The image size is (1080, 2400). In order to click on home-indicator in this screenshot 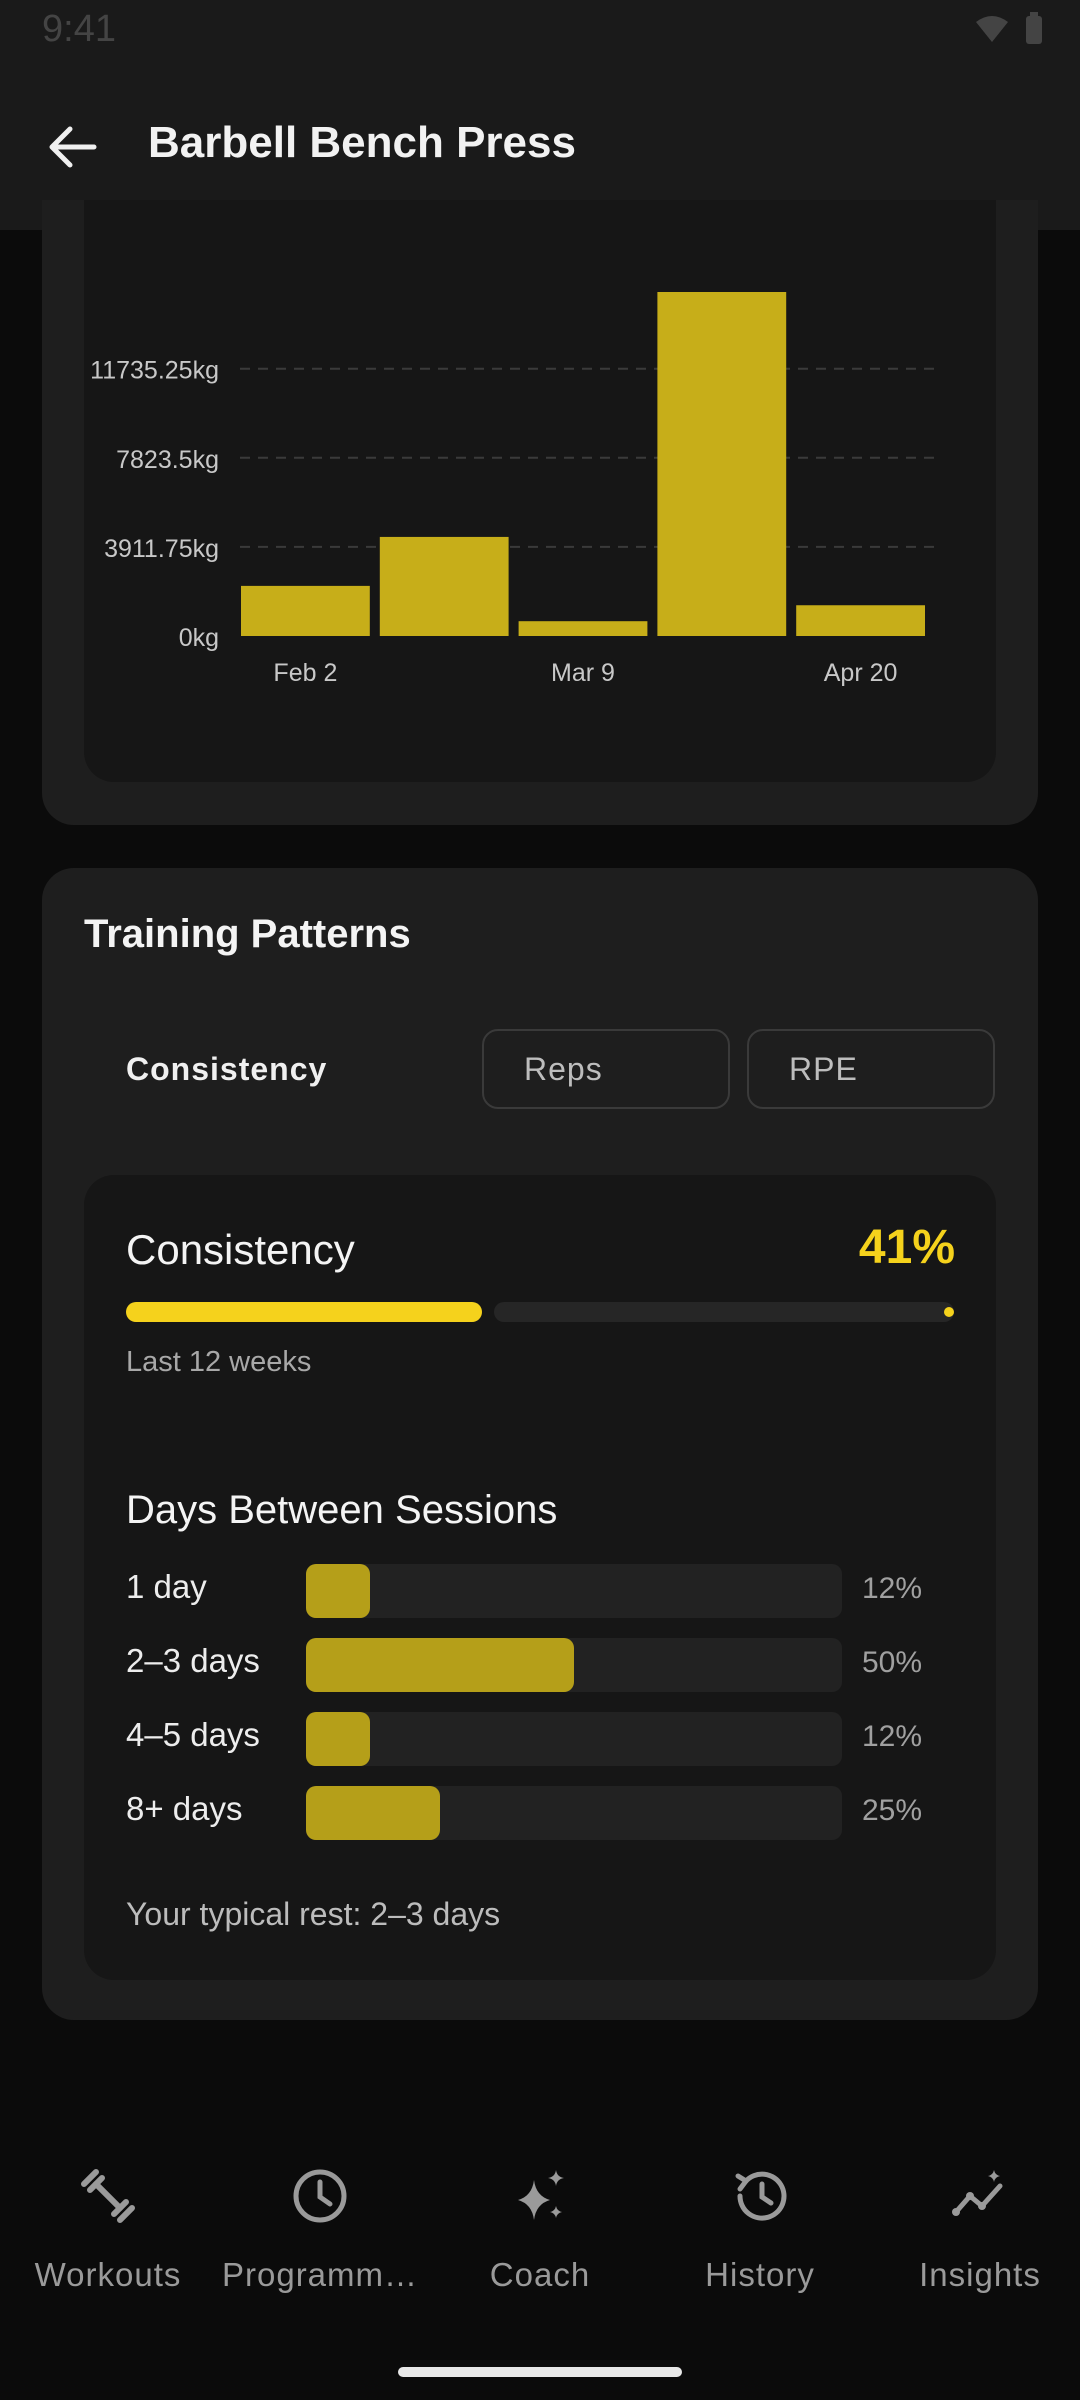, I will do `click(540, 2372)`.